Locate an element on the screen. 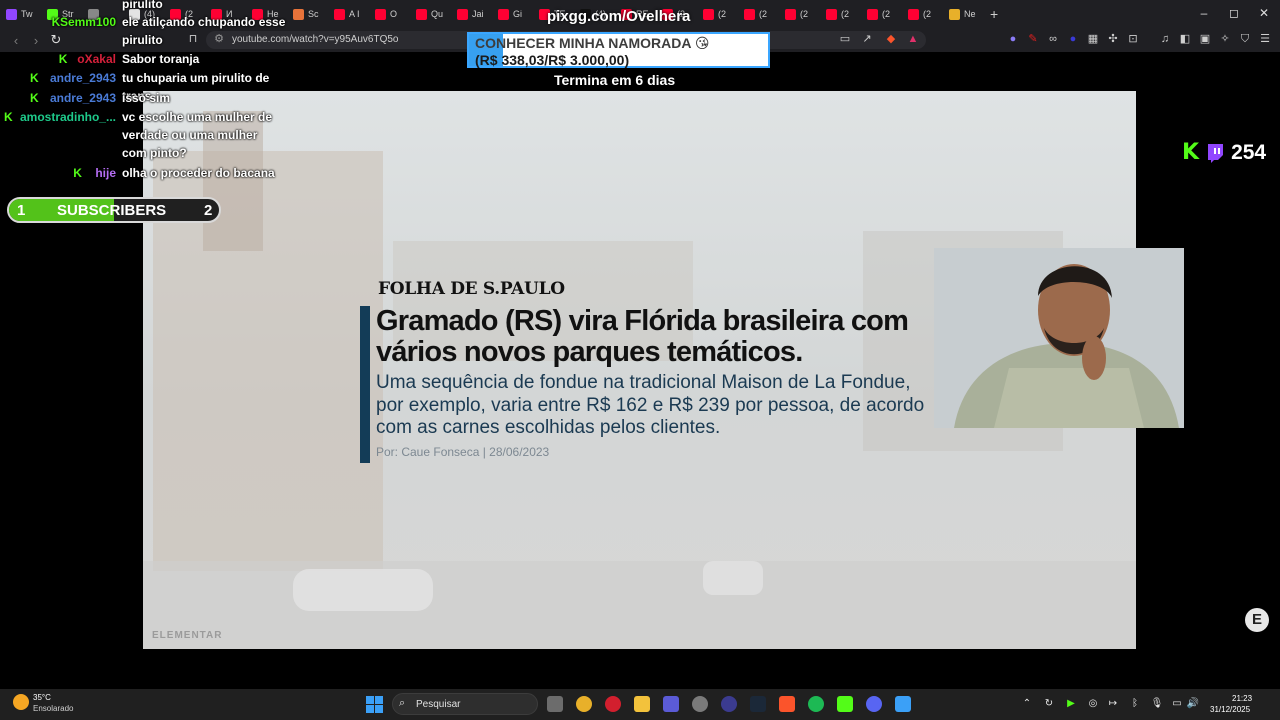 Image resolution: width=1280 pixels, height=720 pixels. brave-shields-icon: ◆ is located at coordinates (891, 39).